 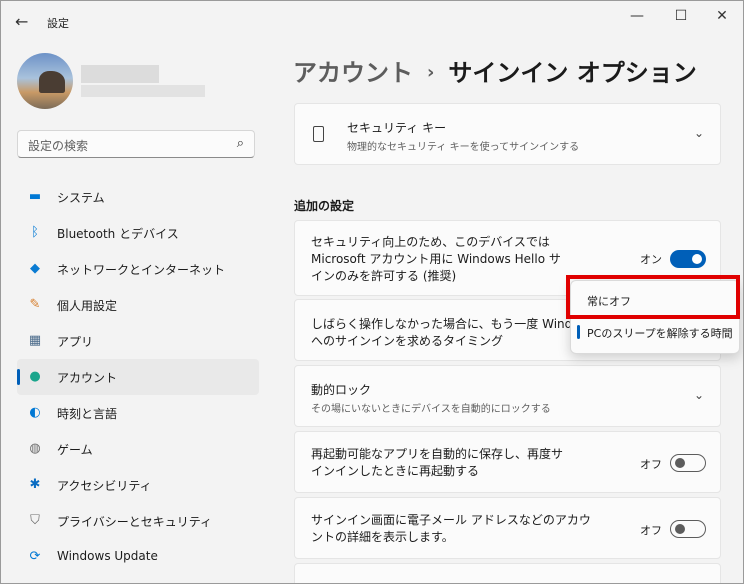 I want to click on usb-key-icon, so click(x=318, y=134).